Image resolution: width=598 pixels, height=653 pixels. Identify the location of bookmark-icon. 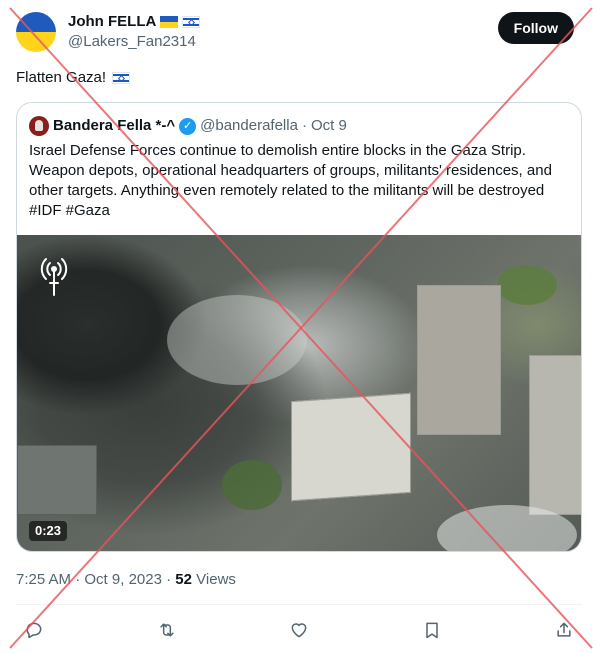
(431, 630).